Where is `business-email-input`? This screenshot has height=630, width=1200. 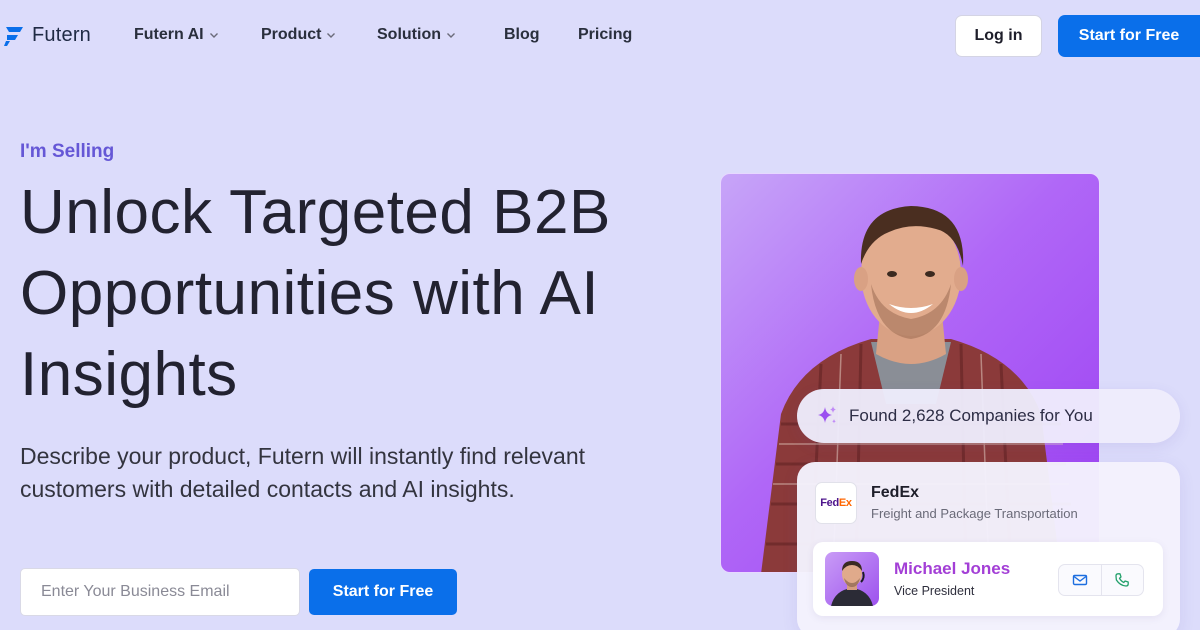 business-email-input is located at coordinates (160, 592).